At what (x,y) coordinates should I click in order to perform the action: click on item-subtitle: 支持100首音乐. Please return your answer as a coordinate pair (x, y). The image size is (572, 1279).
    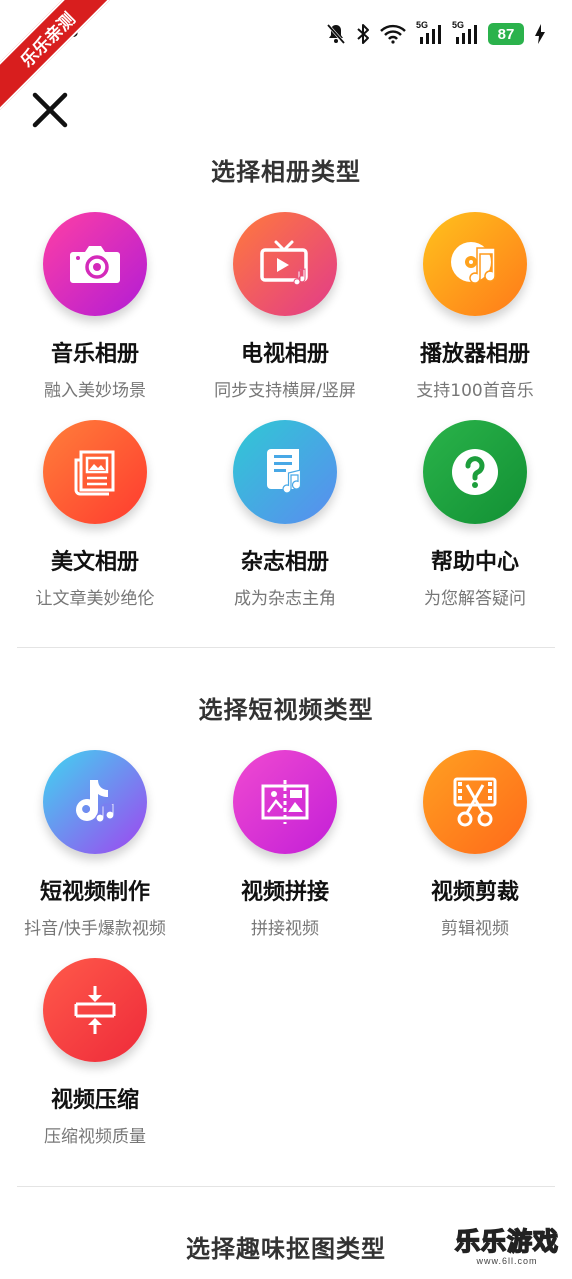
    Looking at the image, I should click on (475, 391).